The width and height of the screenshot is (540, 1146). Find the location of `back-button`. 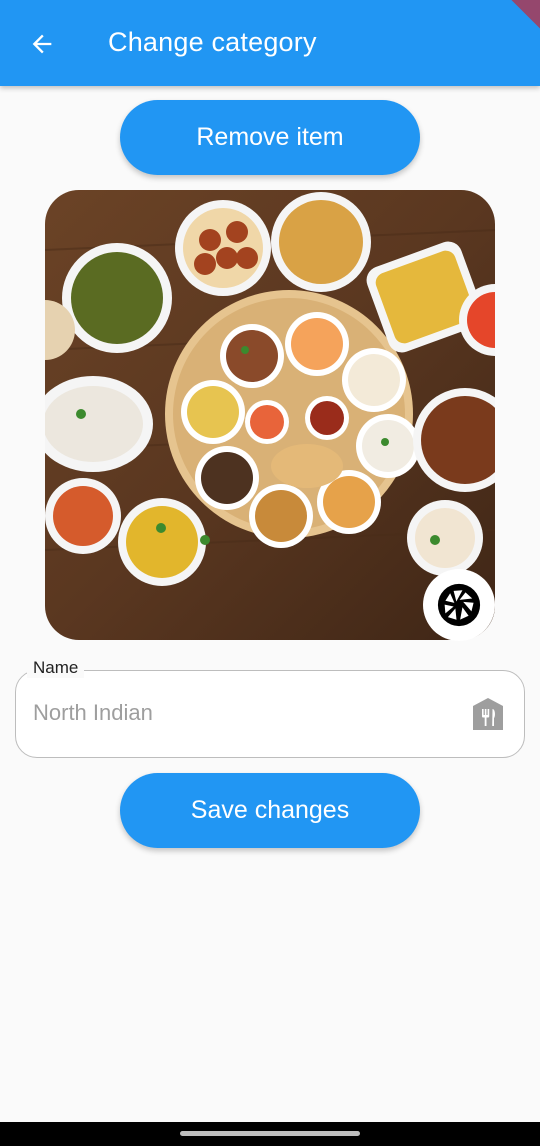

back-button is located at coordinates (42, 44).